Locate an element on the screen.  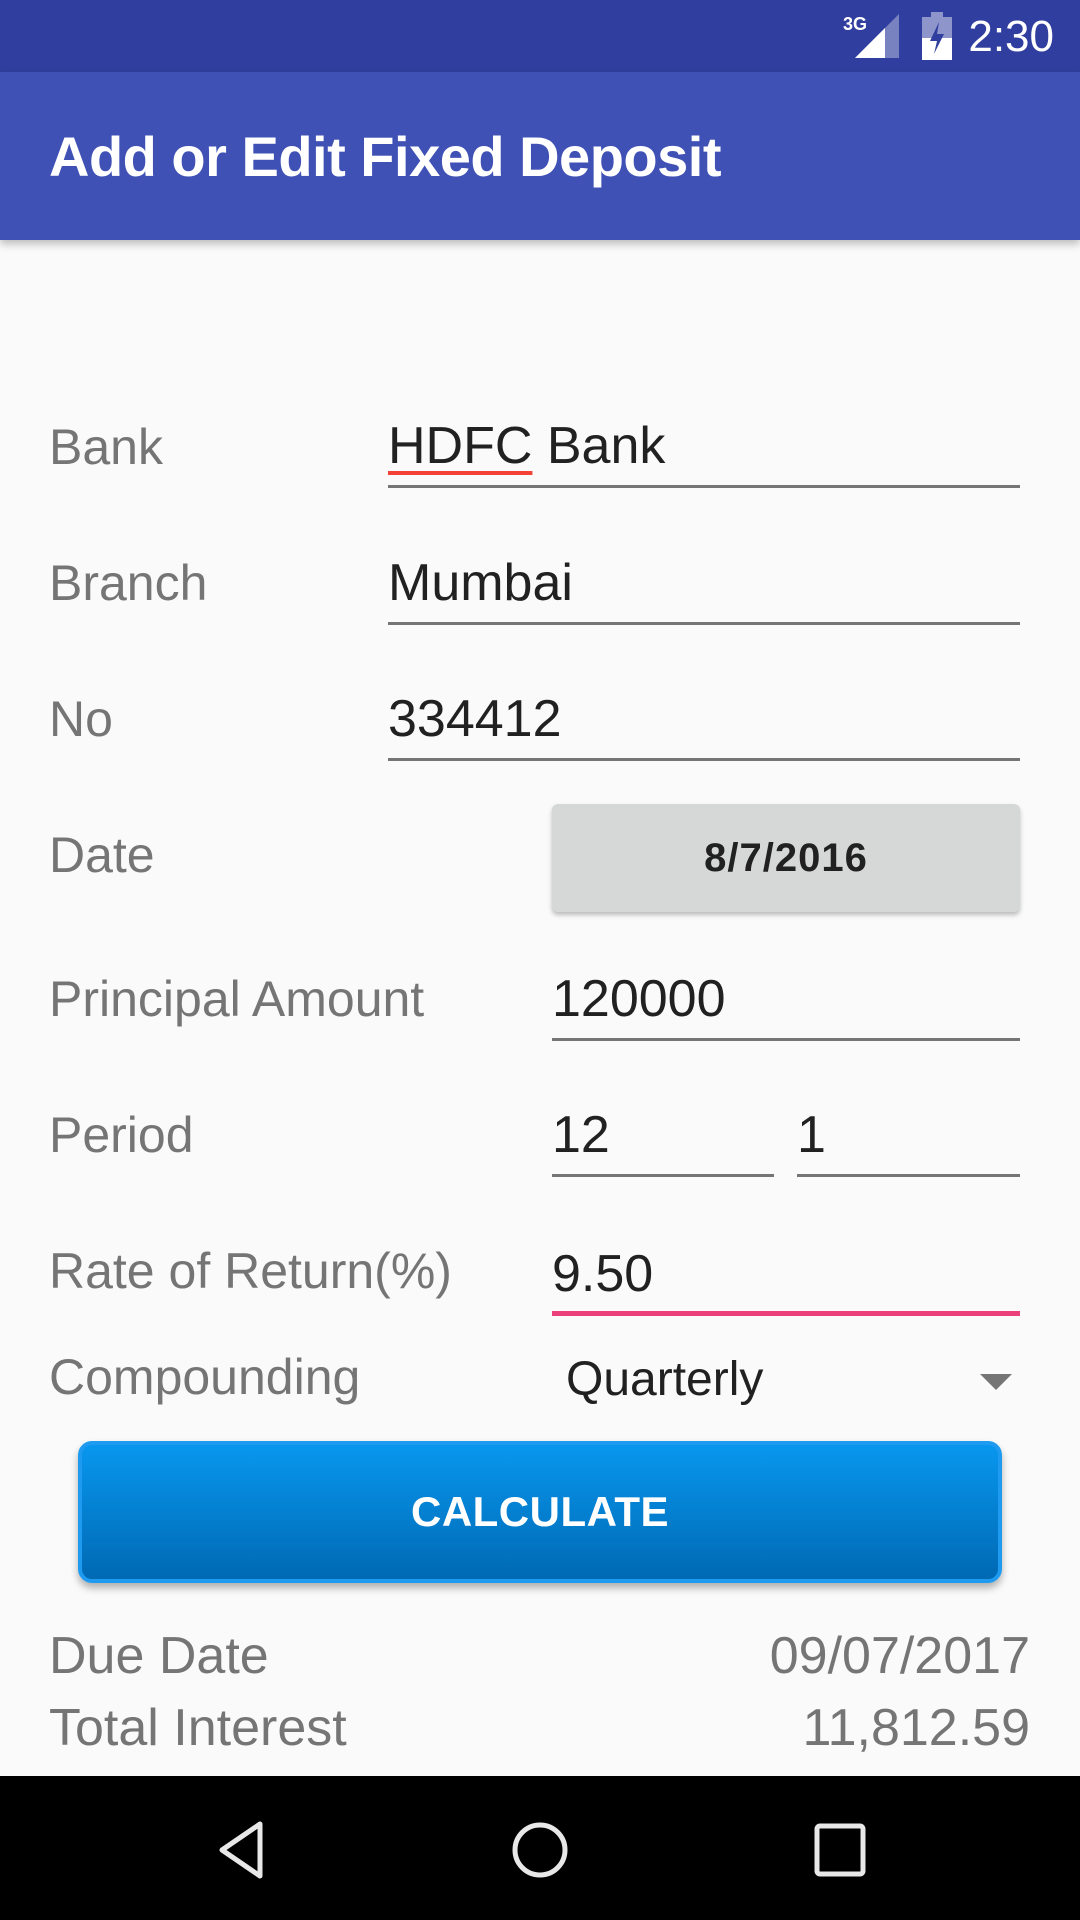
period-months-value: 12 is located at coordinates (581, 1135).